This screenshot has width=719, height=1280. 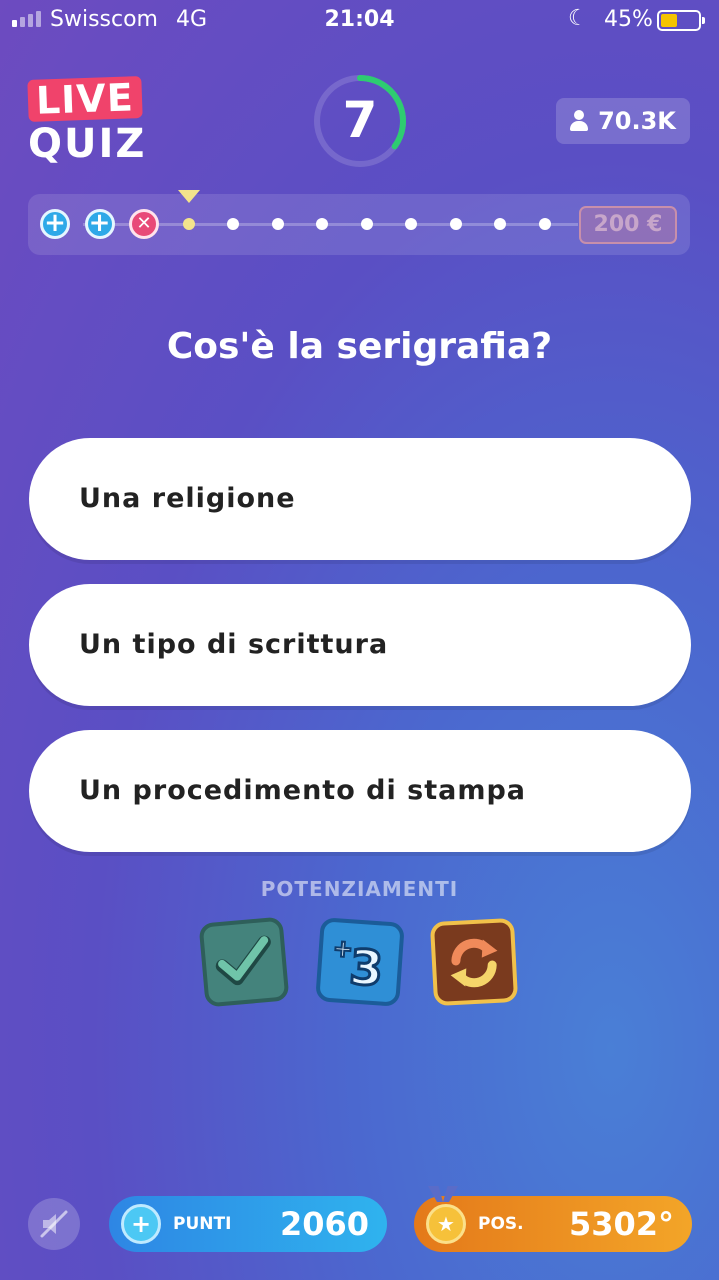 I want to click on medal-ribbon-icon, so click(x=443, y=1194).